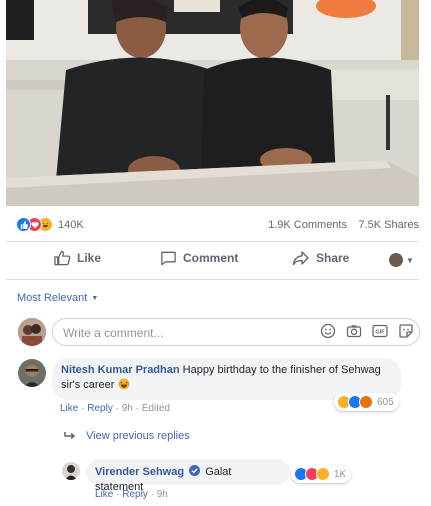 The width and height of the screenshot is (431, 506). What do you see at coordinates (115, 408) in the screenshot?
I see `comment-meta: Like · Reply · 9h · Edited` at bounding box center [115, 408].